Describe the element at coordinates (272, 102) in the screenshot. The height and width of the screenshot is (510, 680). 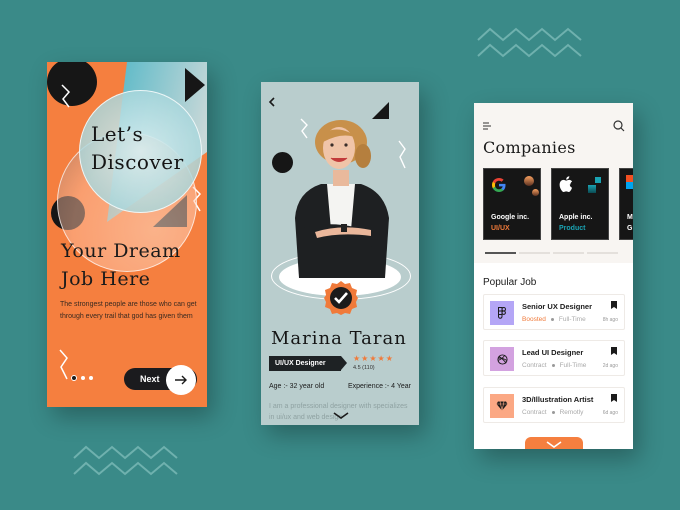
I see `chevron-left-icon` at that location.